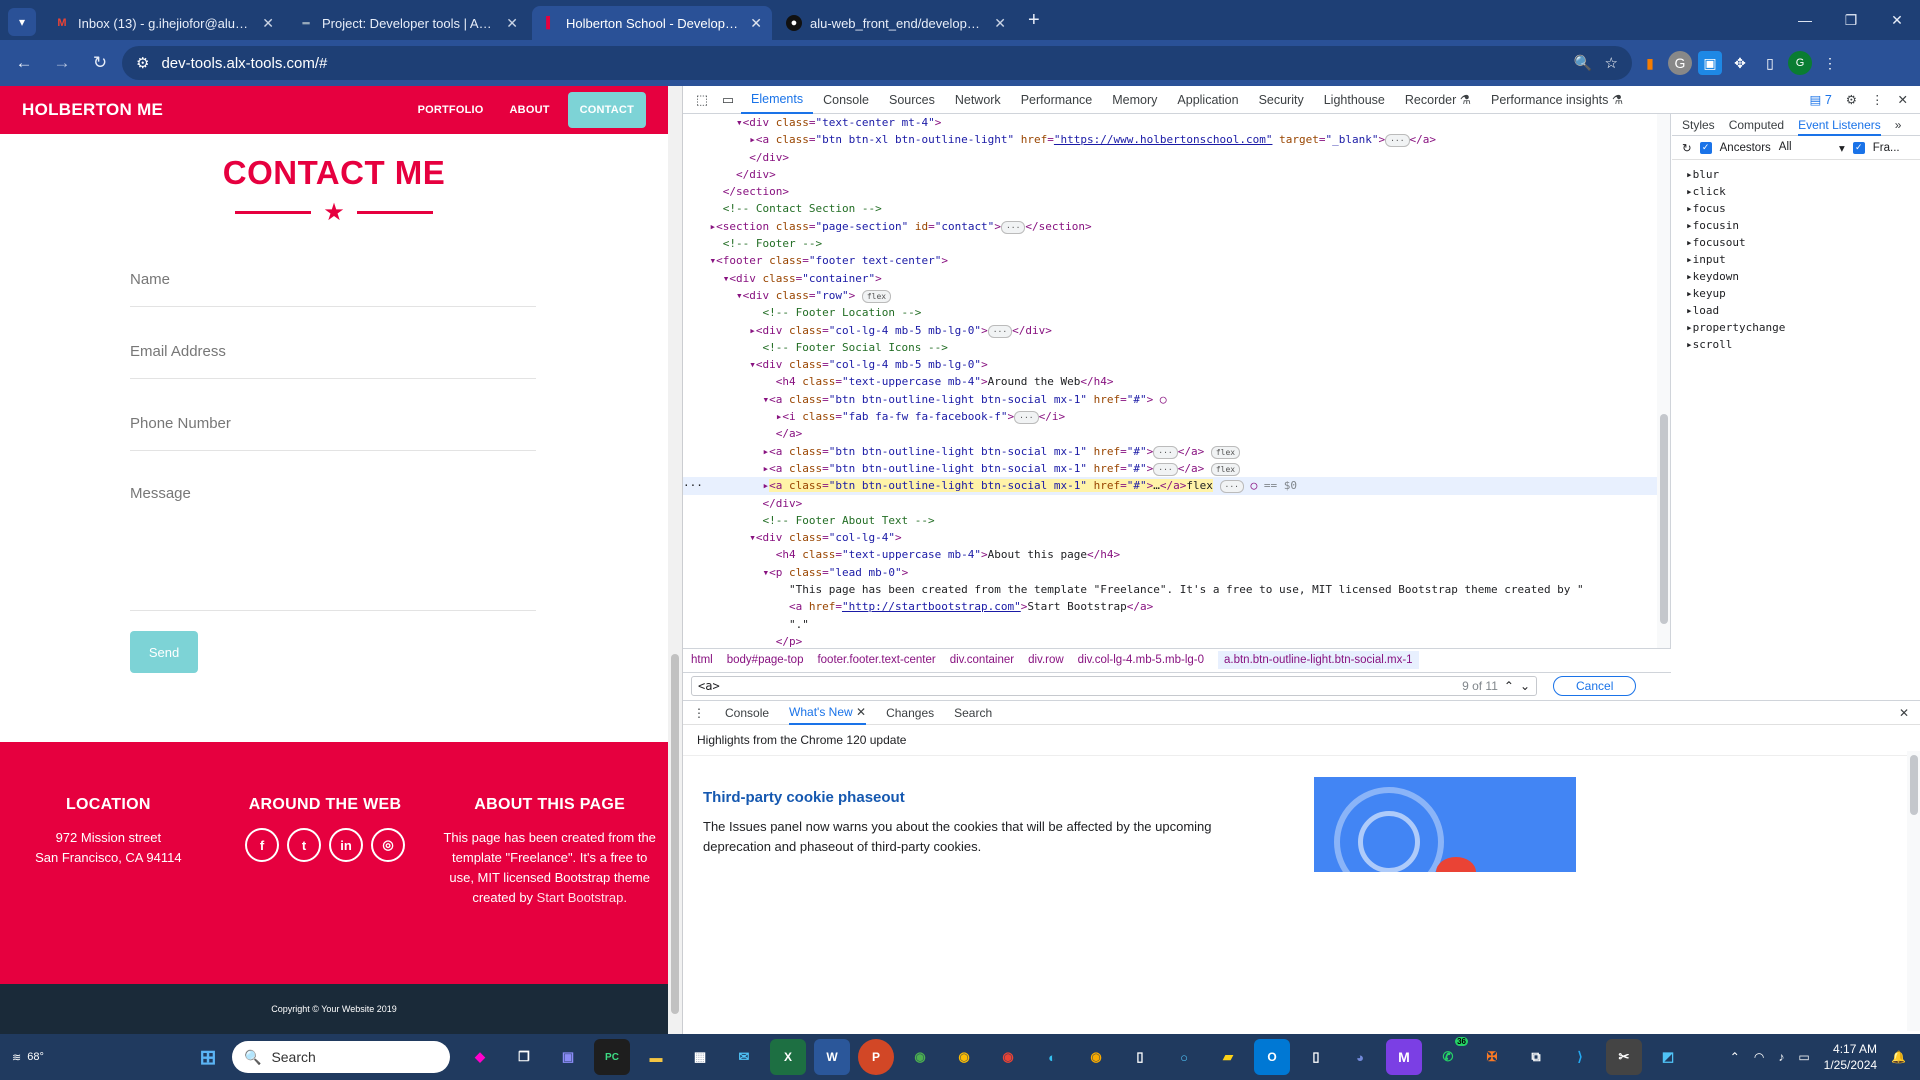 This screenshot has height=1080, width=1920. What do you see at coordinates (1360, 1057) in the screenshot?
I see `discord-icon: ◕` at bounding box center [1360, 1057].